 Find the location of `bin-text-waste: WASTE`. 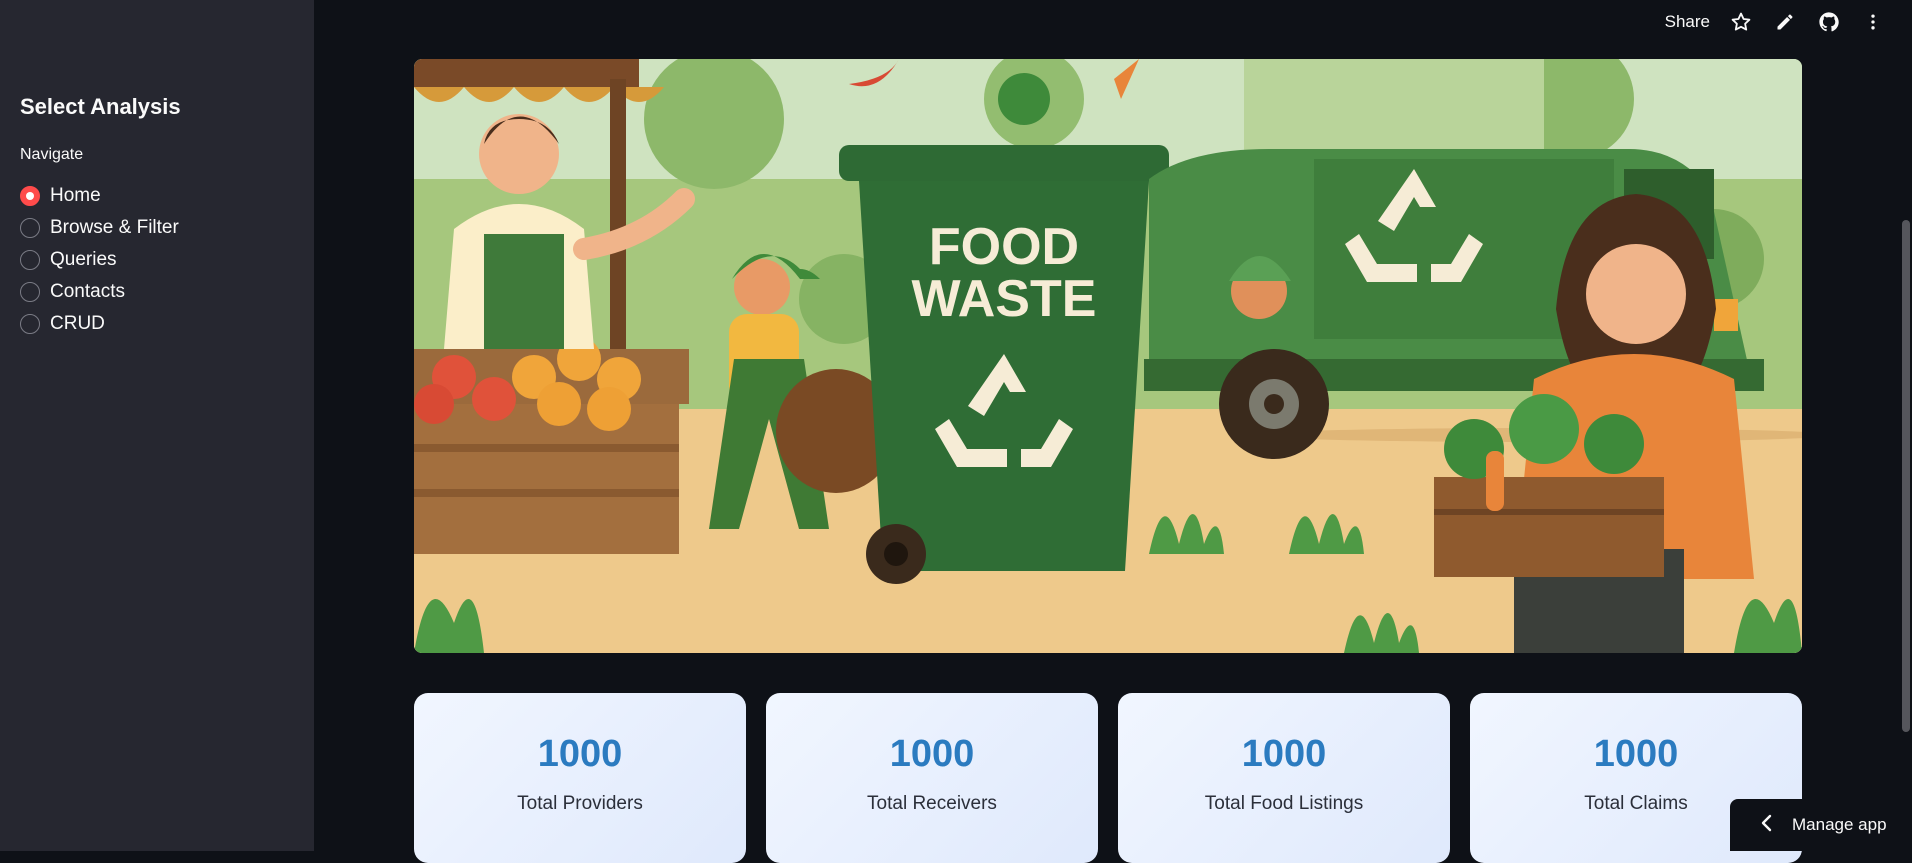

bin-text-waste: WASTE is located at coordinates (1004, 299).